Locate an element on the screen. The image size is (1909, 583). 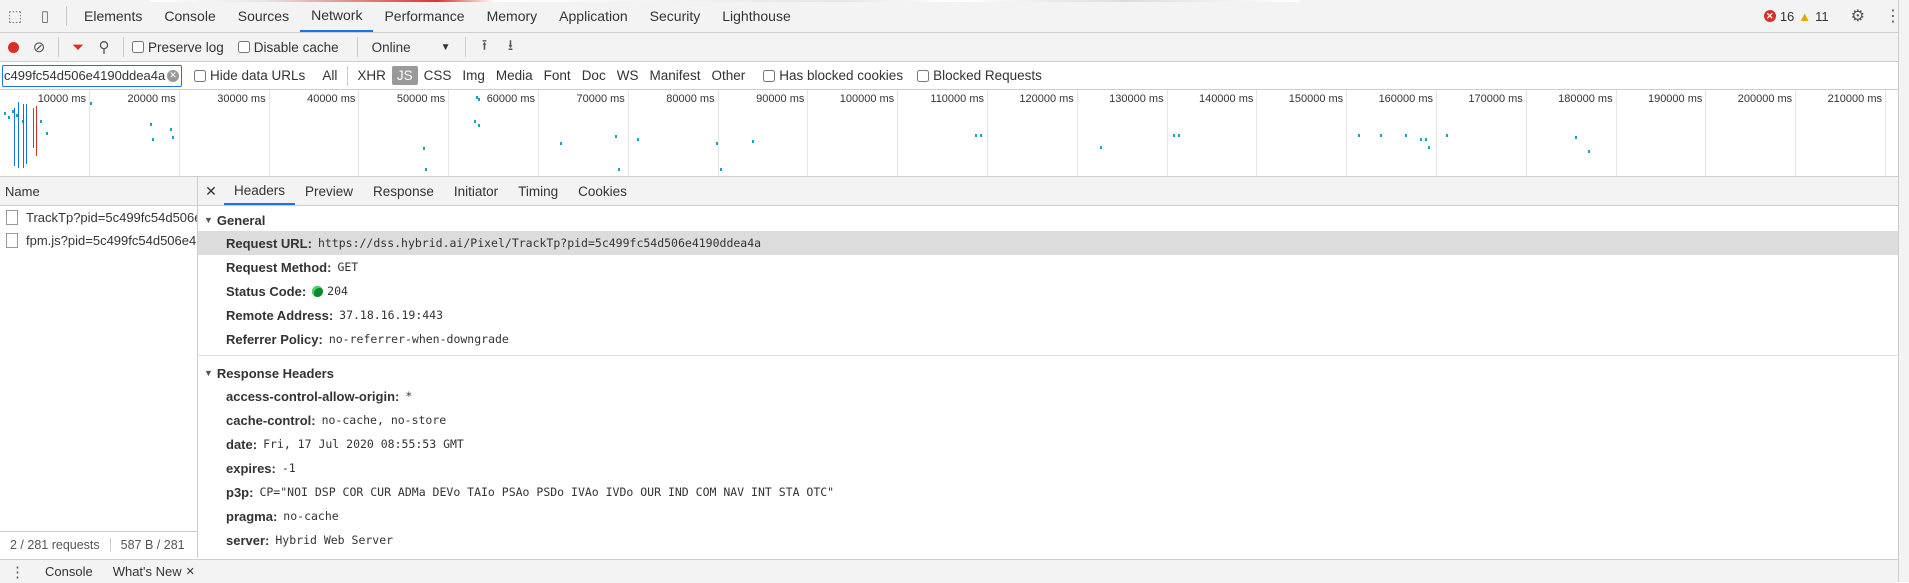
import-har-button: ⭱ is located at coordinates (485, 47).